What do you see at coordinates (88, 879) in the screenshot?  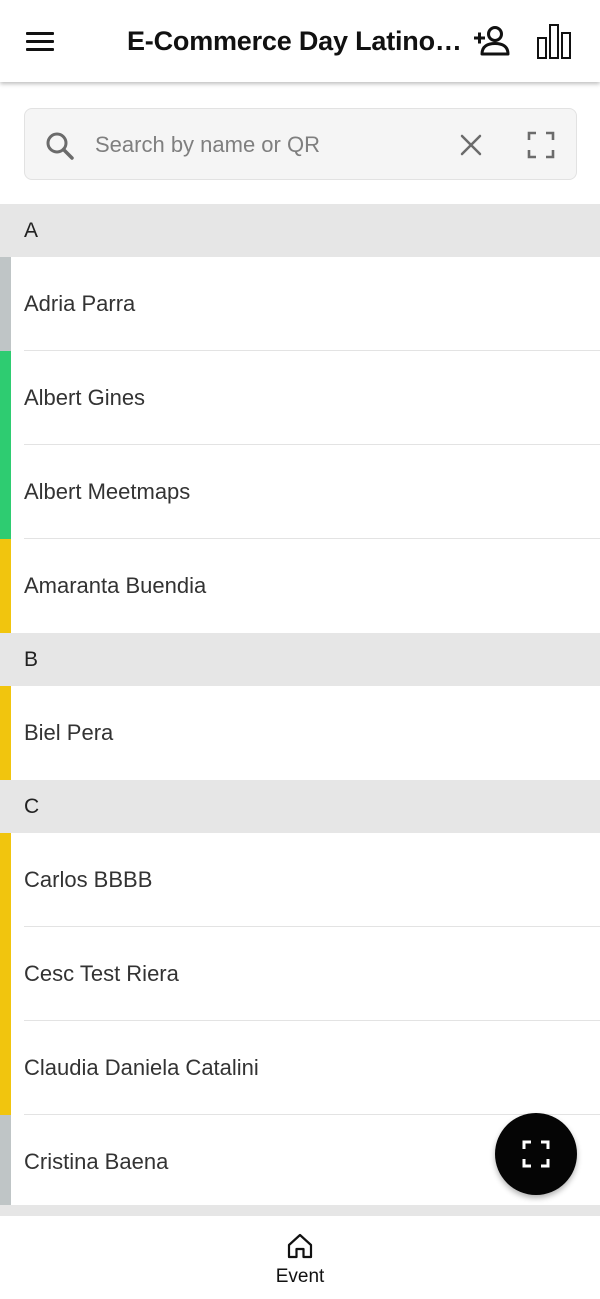 I see `attendee-name: Carlos BBBB` at bounding box center [88, 879].